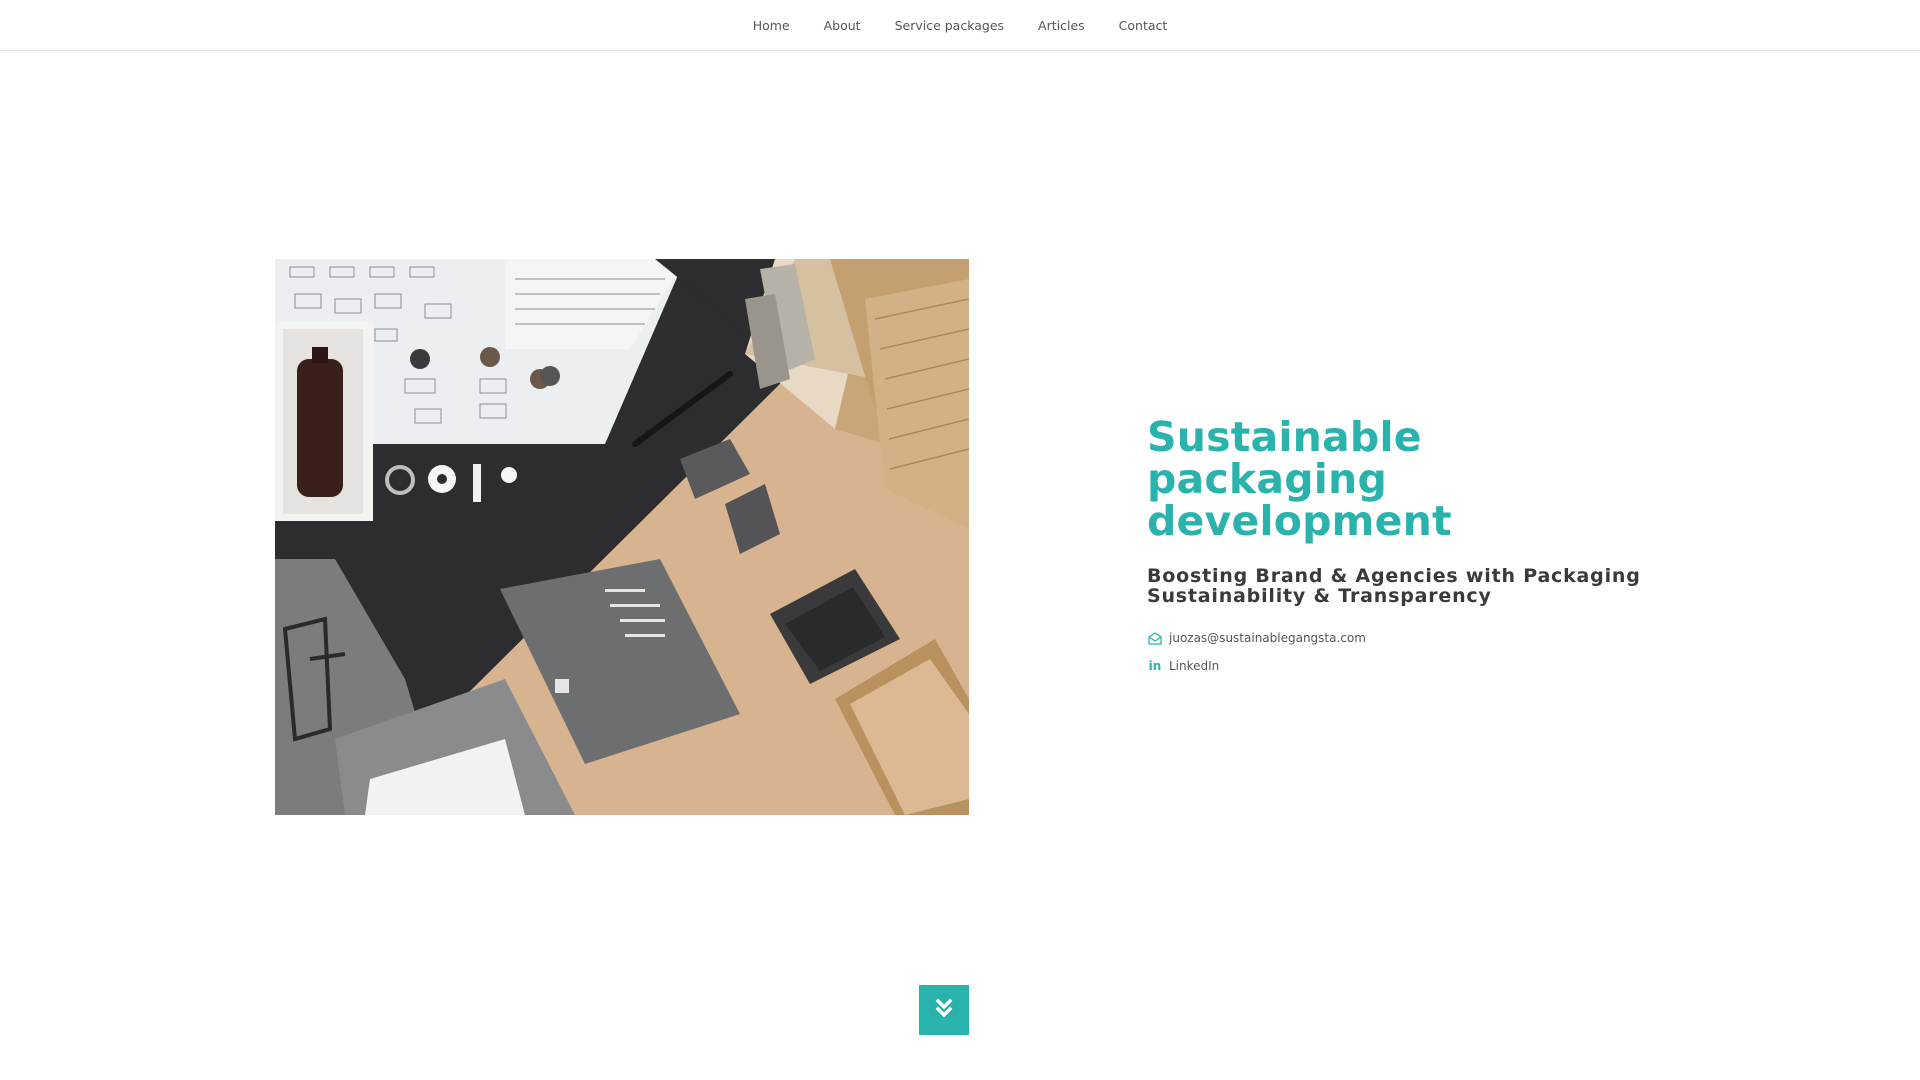  What do you see at coordinates (1427, 638) in the screenshot?
I see `email-link: juozas@sustainablegangsta.com` at bounding box center [1427, 638].